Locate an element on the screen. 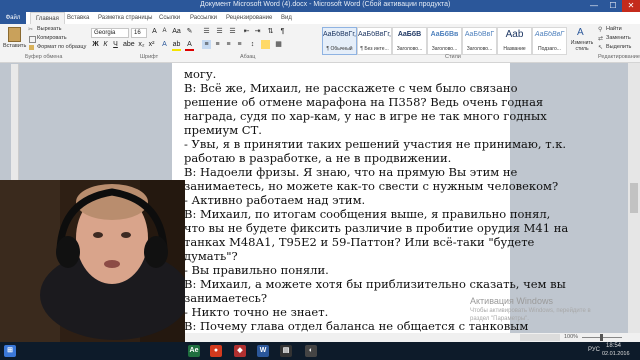 The height and width of the screenshot is (360, 640). change-case-icon: Aa is located at coordinates (176, 31).